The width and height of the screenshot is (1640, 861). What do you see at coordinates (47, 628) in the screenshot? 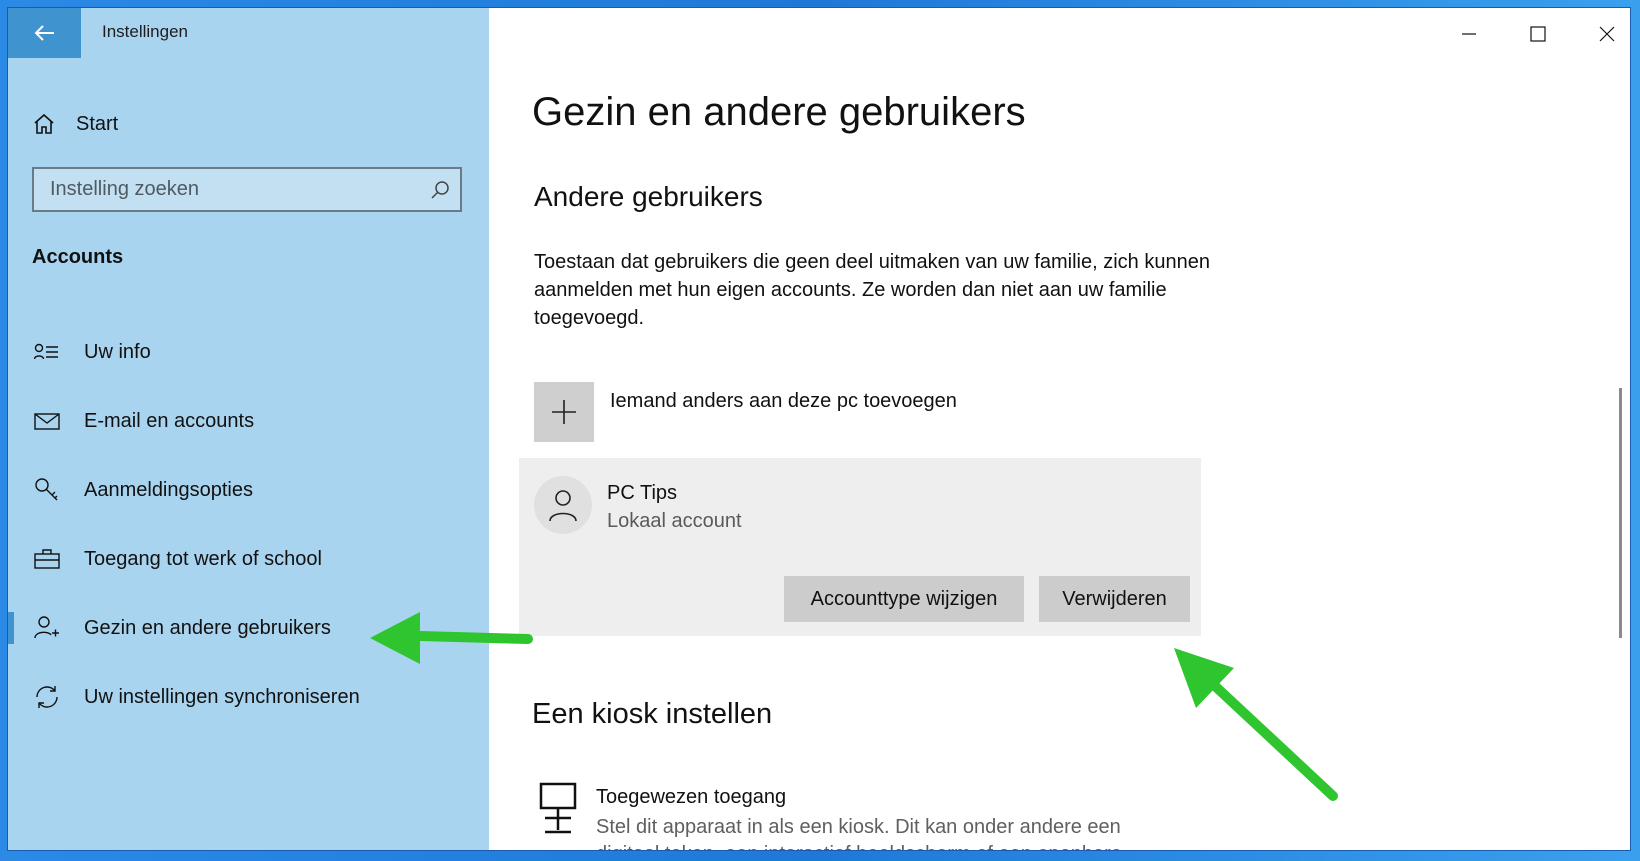
I see `person-add-icon` at bounding box center [47, 628].